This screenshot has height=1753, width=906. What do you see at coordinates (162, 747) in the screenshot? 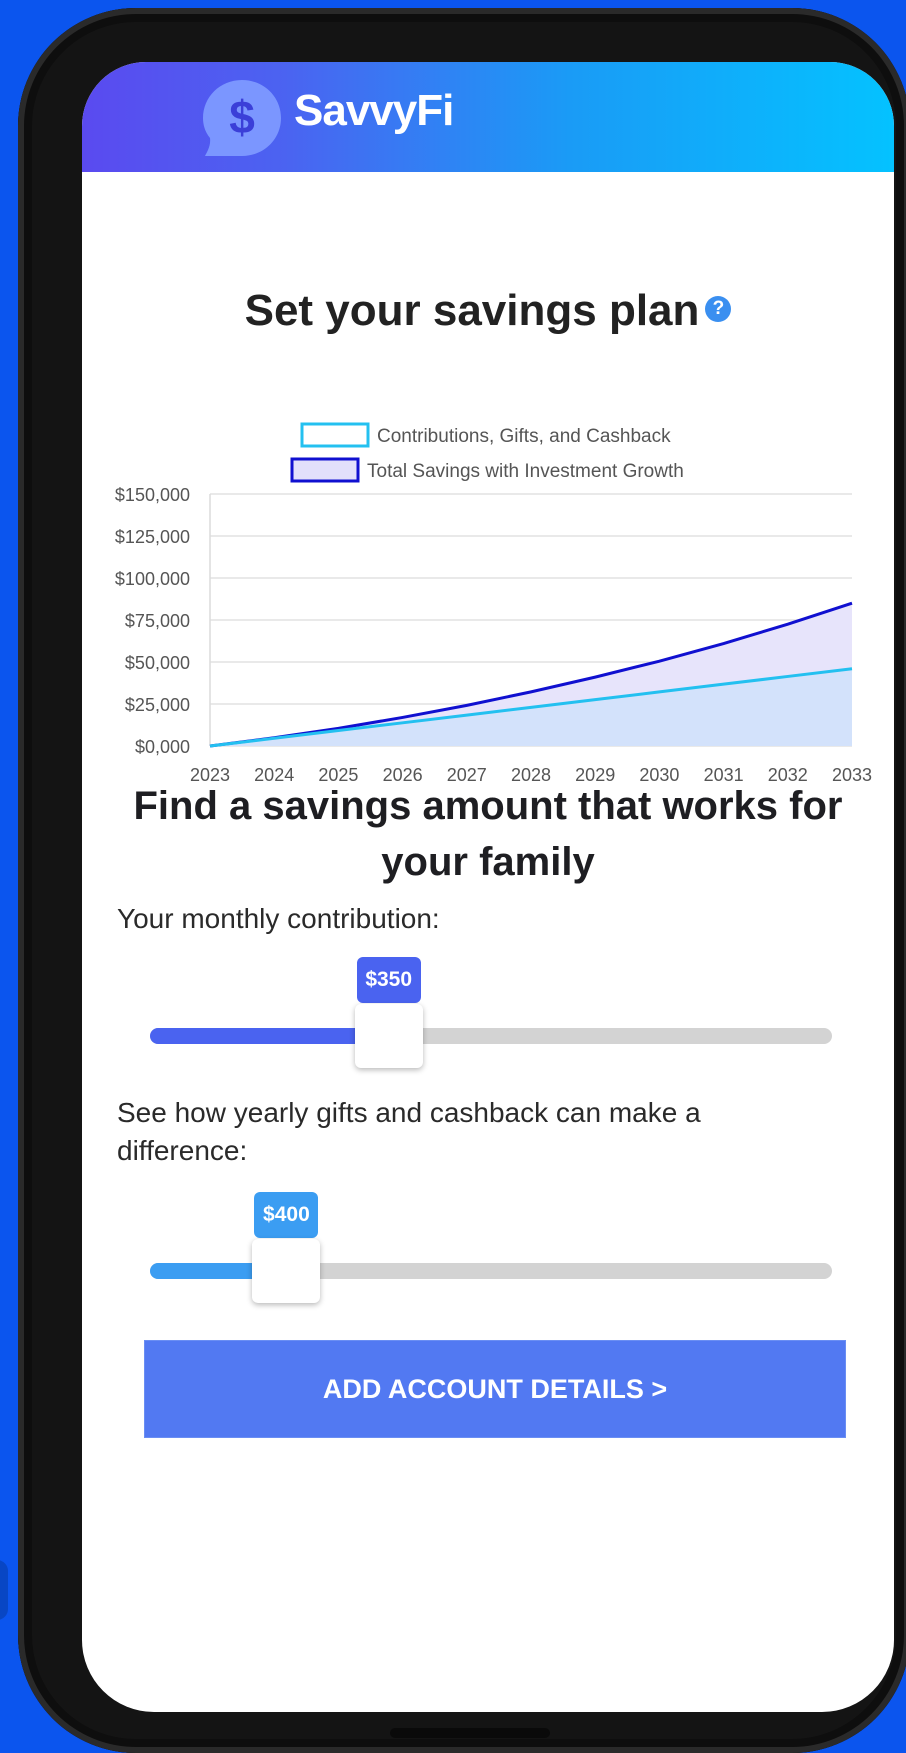
I see `y-tick-label: $0,000` at bounding box center [162, 747].